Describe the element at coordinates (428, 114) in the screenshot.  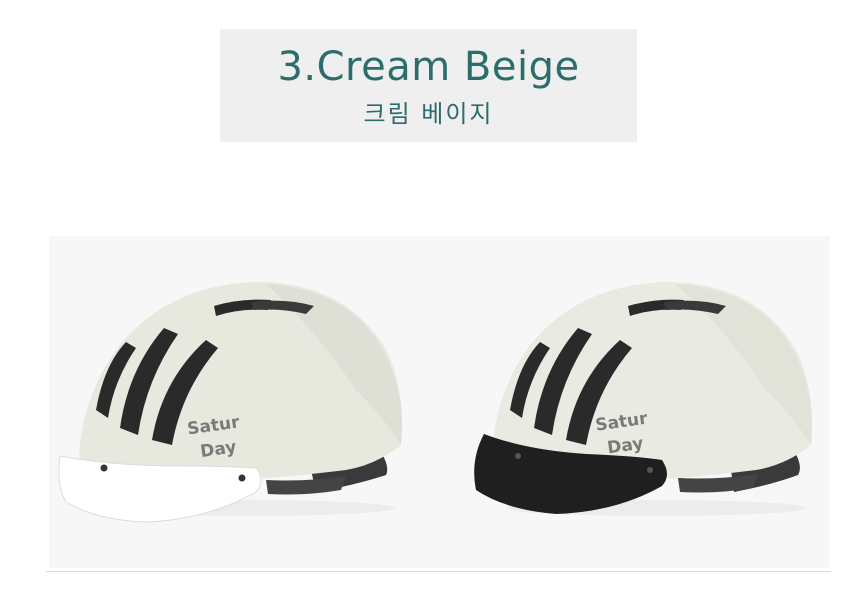
I see `color-name-korean: 크림 베이지` at that location.